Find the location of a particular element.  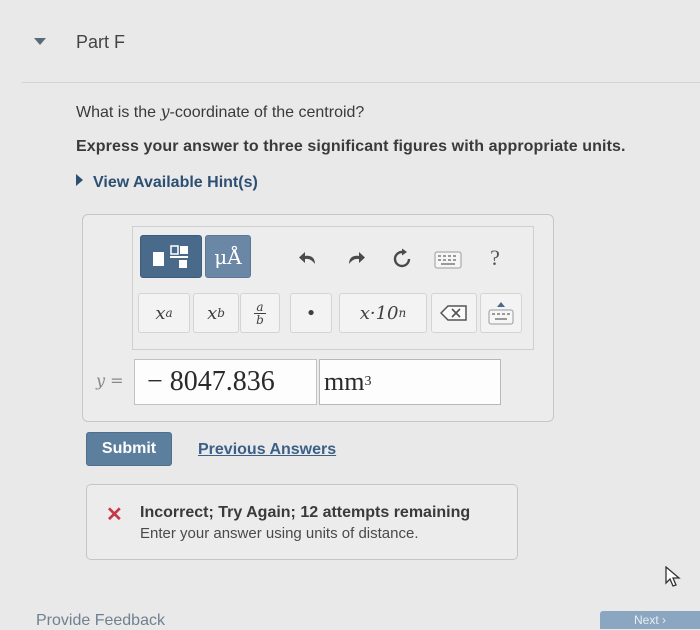

collapse-caret-icon is located at coordinates (40, 41).